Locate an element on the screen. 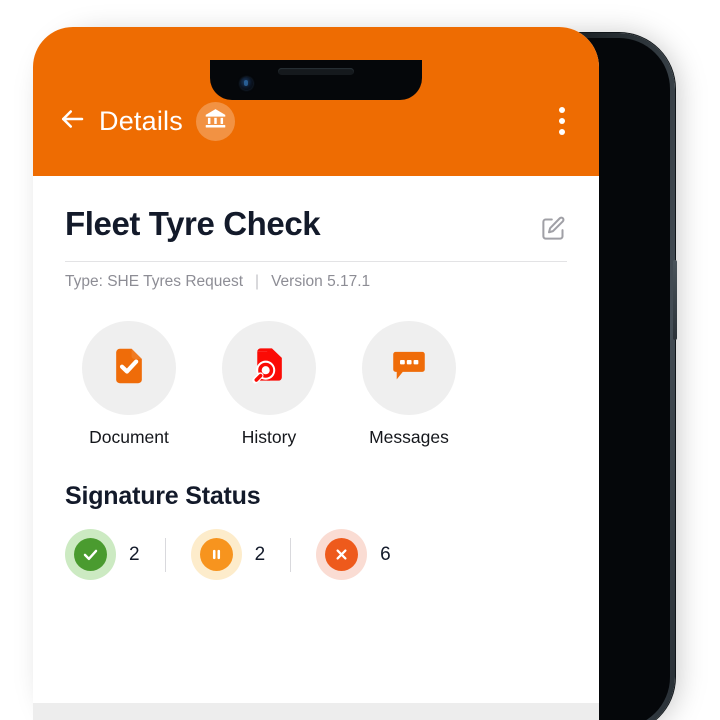  phone-front-camera is located at coordinates (246, 83).